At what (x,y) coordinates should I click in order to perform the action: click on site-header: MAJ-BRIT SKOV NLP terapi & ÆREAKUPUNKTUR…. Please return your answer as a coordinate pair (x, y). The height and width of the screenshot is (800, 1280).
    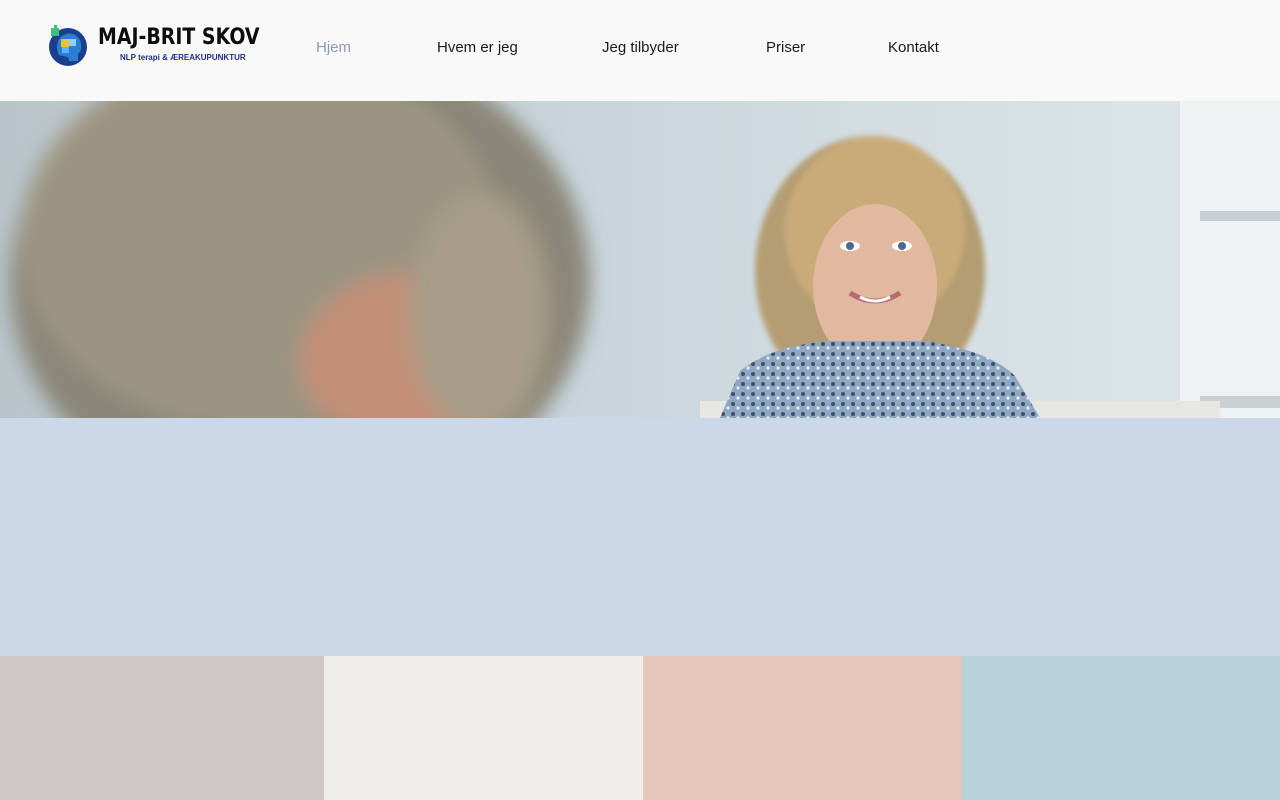
    Looking at the image, I should click on (640, 50).